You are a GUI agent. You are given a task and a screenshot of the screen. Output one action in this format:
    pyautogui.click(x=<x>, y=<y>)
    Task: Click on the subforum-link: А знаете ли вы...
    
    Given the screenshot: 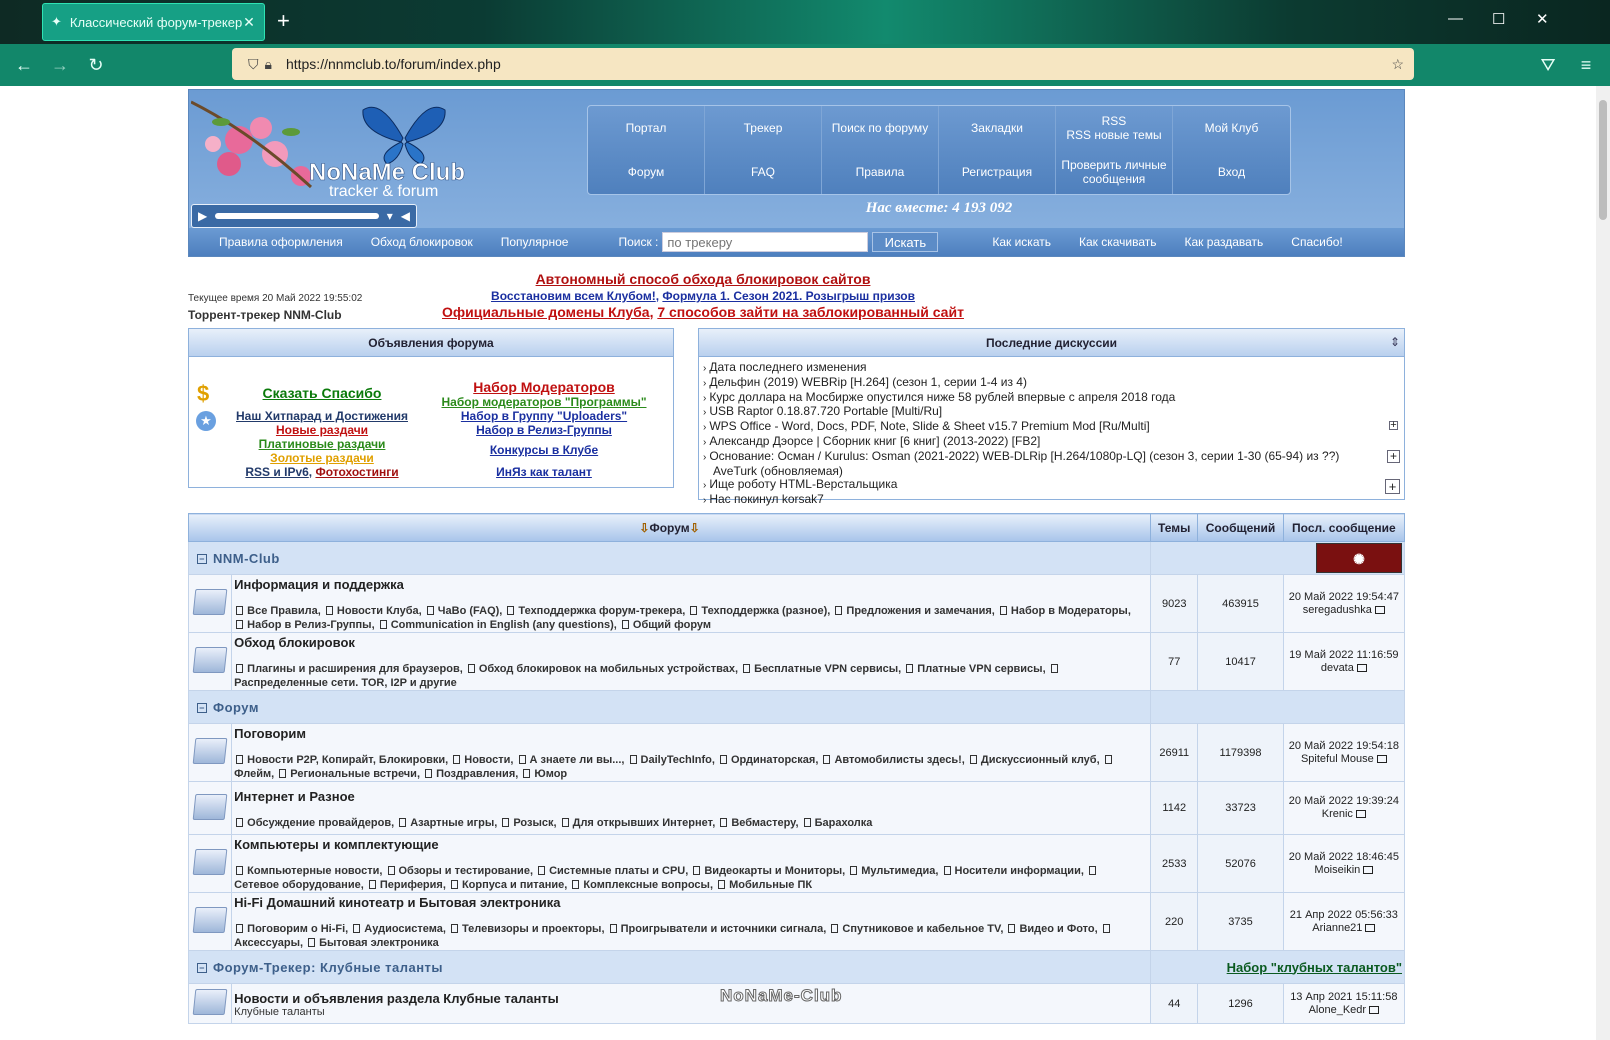 What is the action you would take?
    pyautogui.click(x=576, y=760)
    